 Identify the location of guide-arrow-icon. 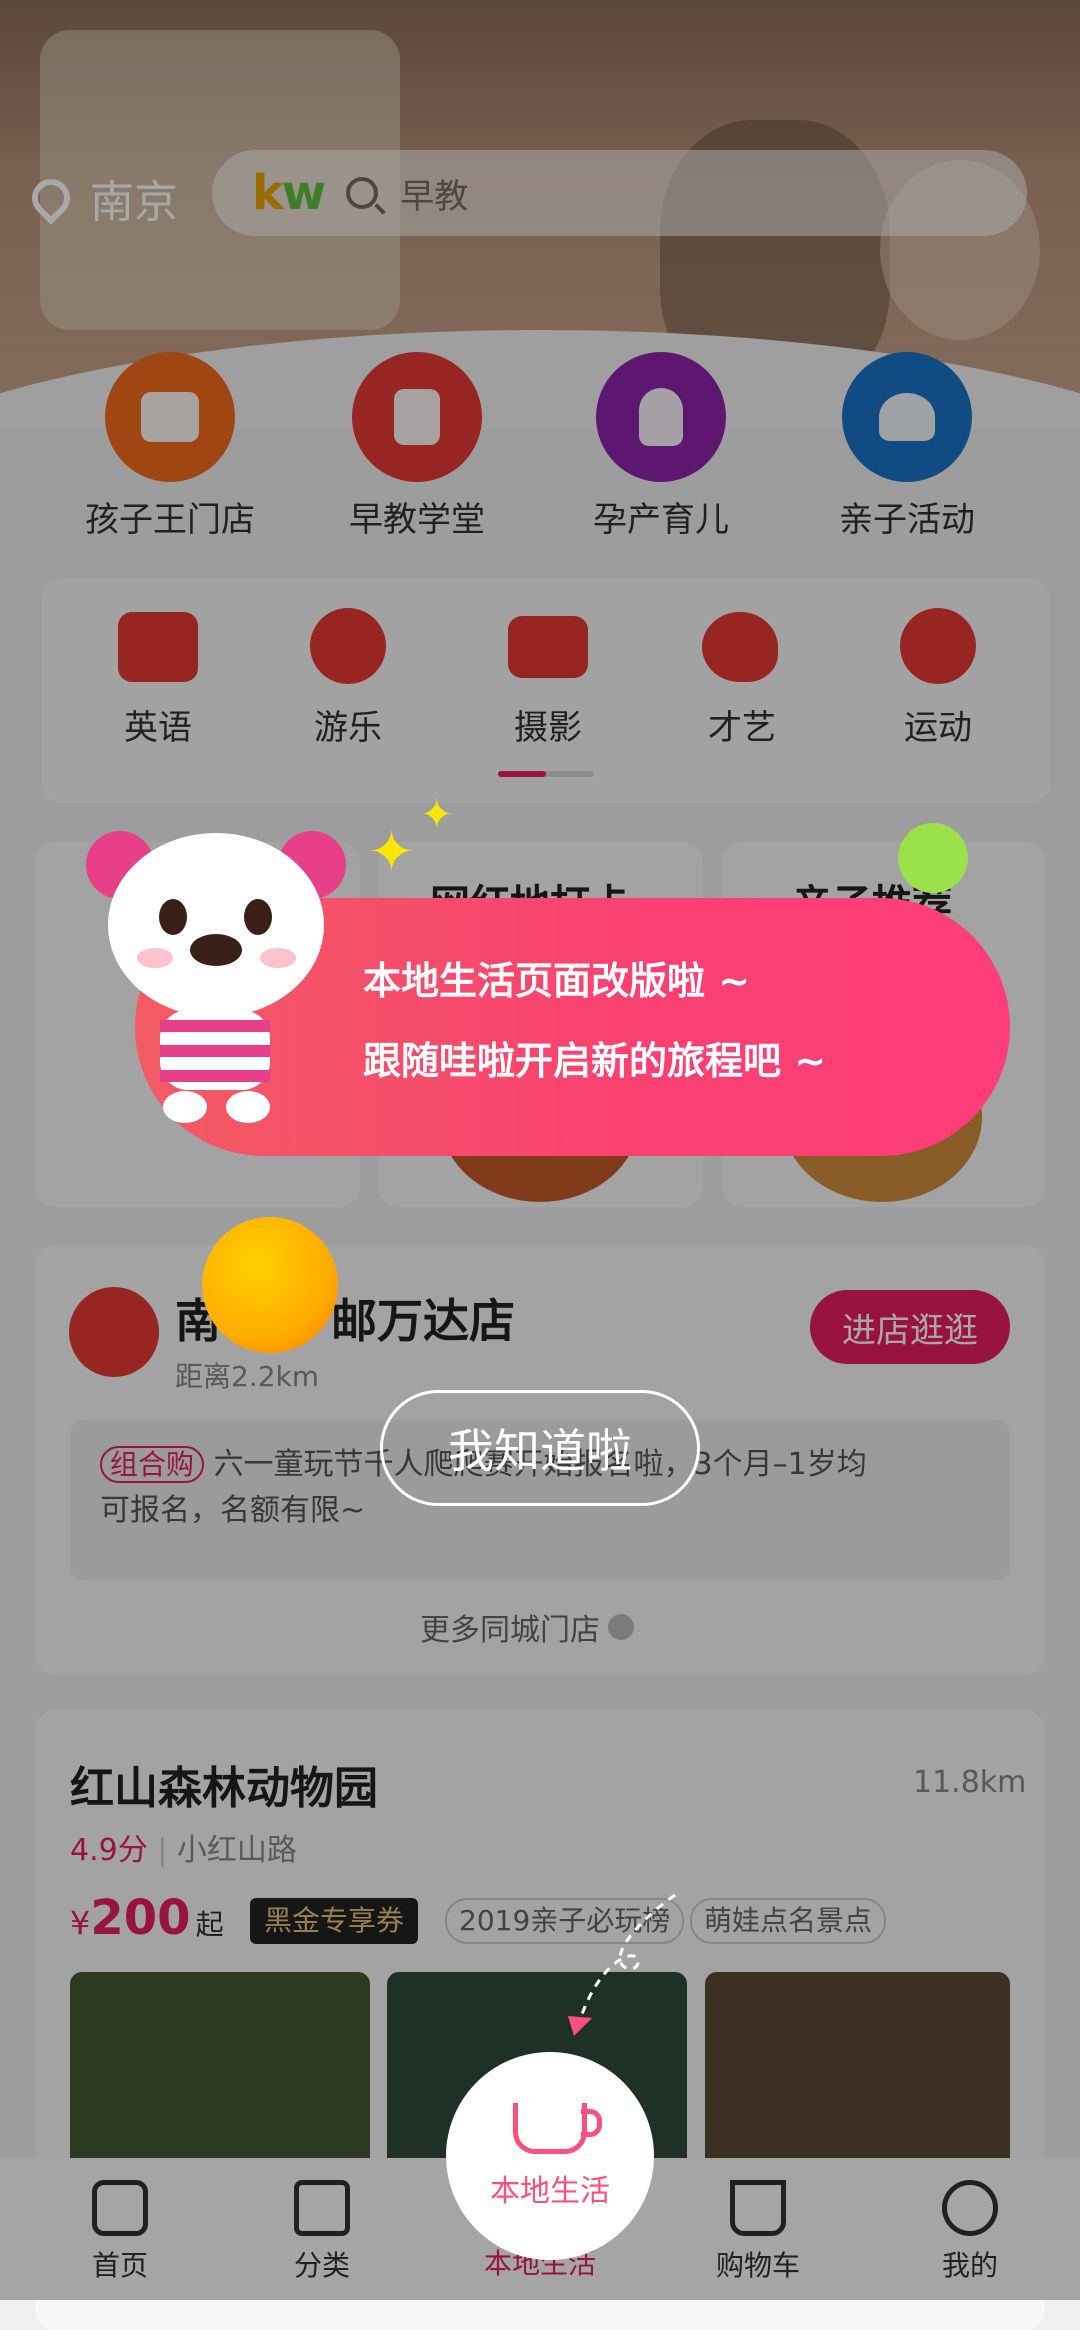
(622, 1964).